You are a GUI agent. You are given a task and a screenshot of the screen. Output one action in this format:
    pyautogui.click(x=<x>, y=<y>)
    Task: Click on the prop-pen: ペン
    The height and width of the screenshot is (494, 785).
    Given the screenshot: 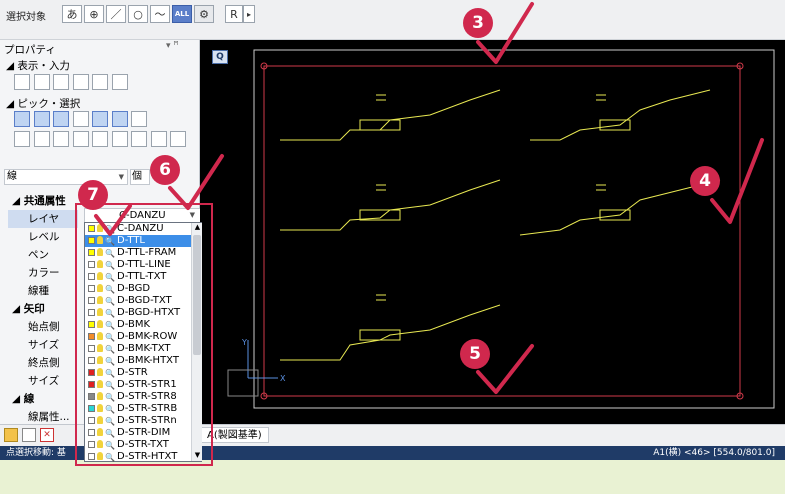 What is the action you would take?
    pyautogui.click(x=43, y=255)
    